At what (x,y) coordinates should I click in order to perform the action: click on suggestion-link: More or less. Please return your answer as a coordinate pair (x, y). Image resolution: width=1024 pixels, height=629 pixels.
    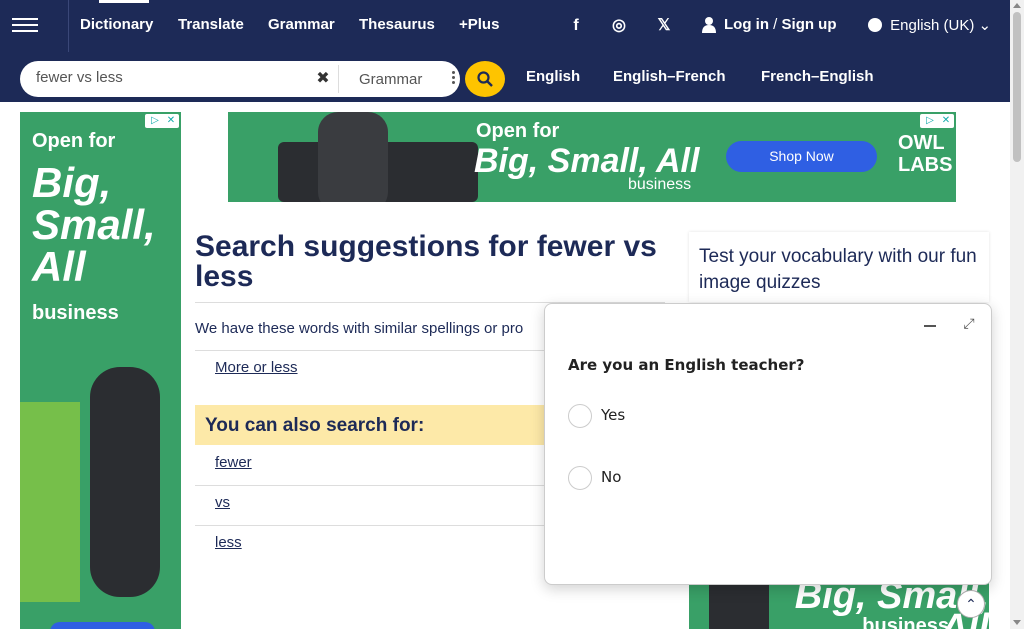
    Looking at the image, I should click on (256, 367).